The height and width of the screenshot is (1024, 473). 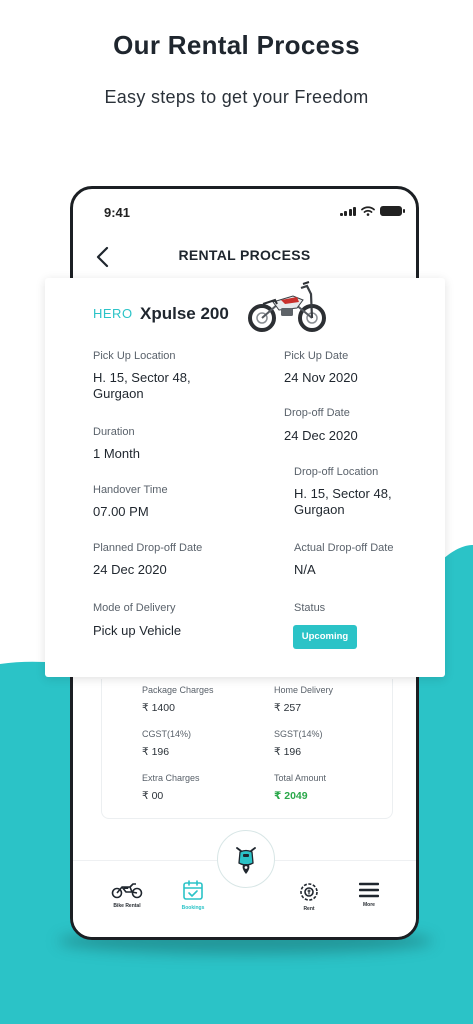 What do you see at coordinates (117, 212) in the screenshot?
I see `status-time: 9:41` at bounding box center [117, 212].